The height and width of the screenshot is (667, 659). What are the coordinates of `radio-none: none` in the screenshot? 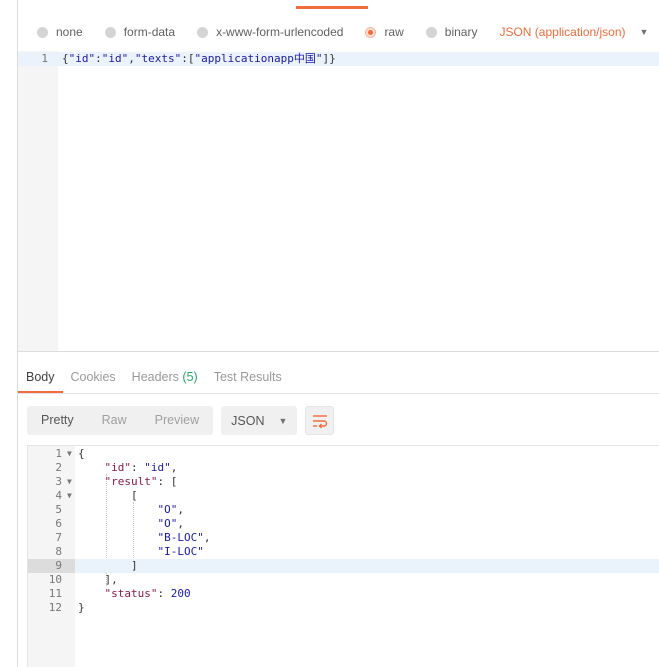 It's located at (60, 32).